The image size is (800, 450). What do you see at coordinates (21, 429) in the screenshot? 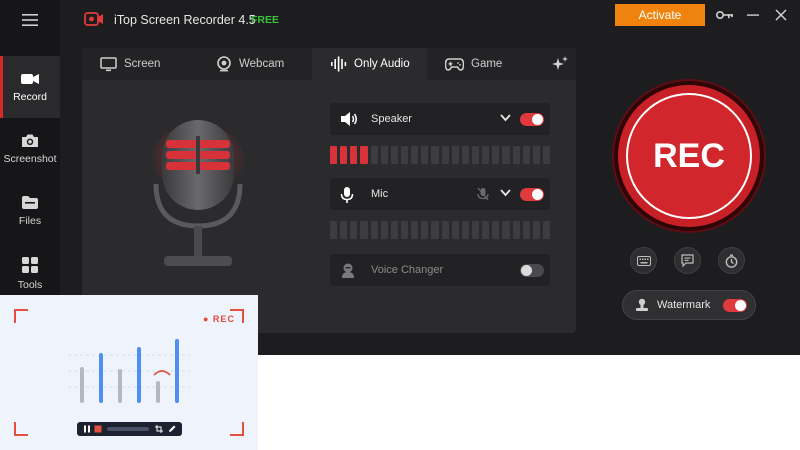
I see `frame-corner` at bounding box center [21, 429].